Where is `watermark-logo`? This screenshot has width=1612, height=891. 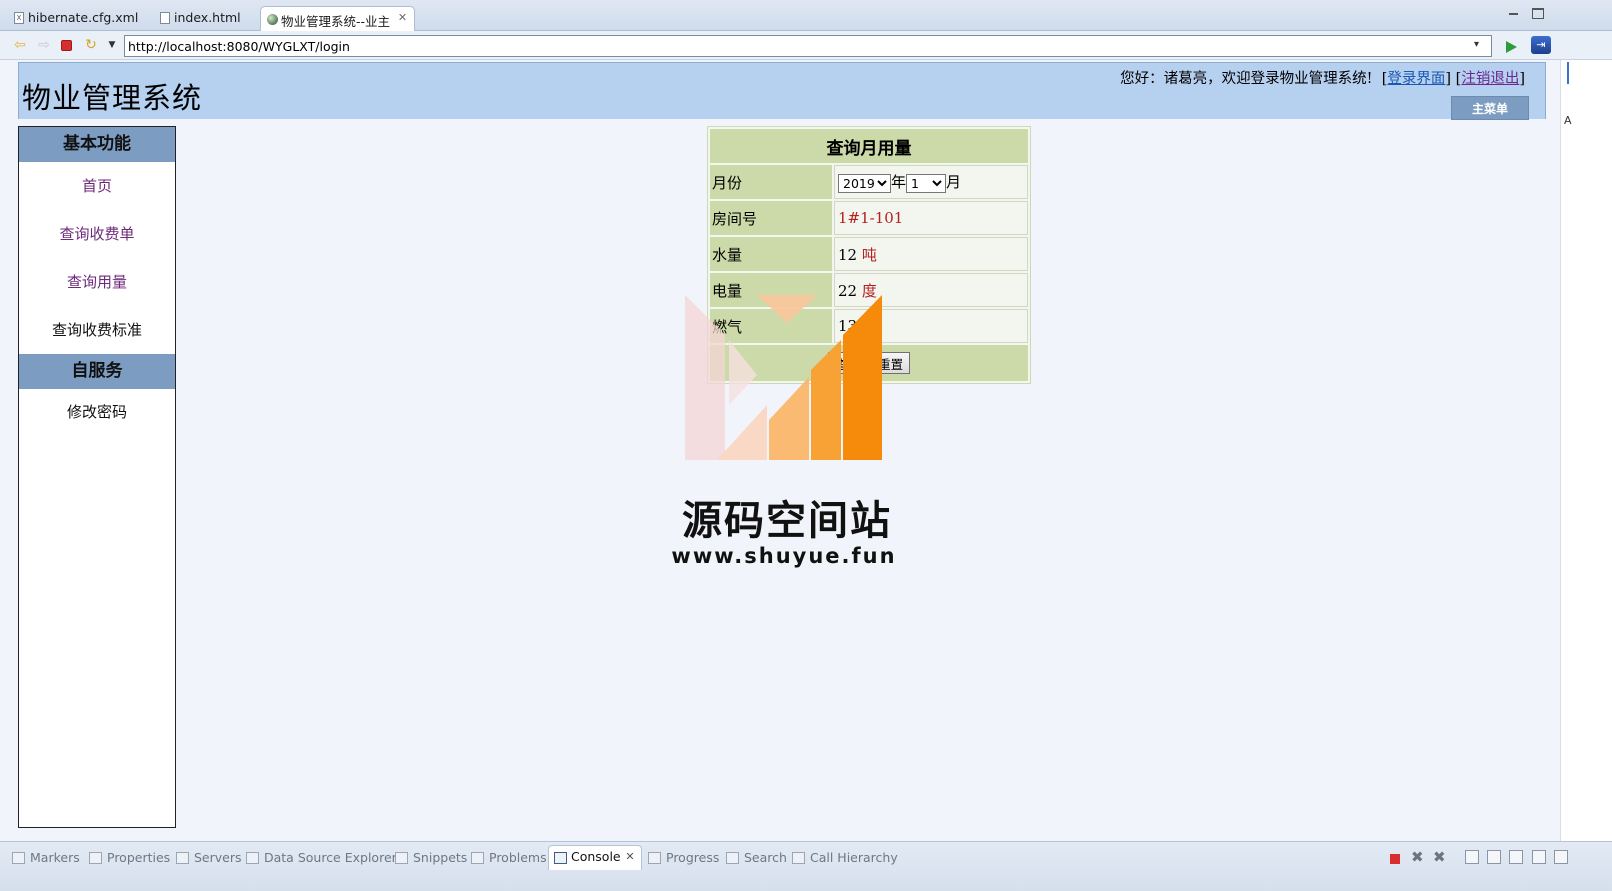
watermark-logo is located at coordinates (783, 377).